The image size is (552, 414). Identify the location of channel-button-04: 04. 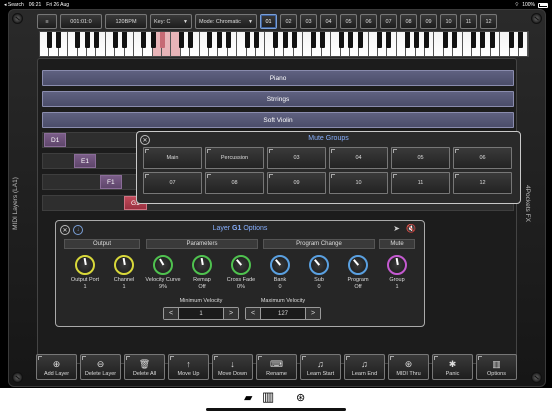
(328, 21).